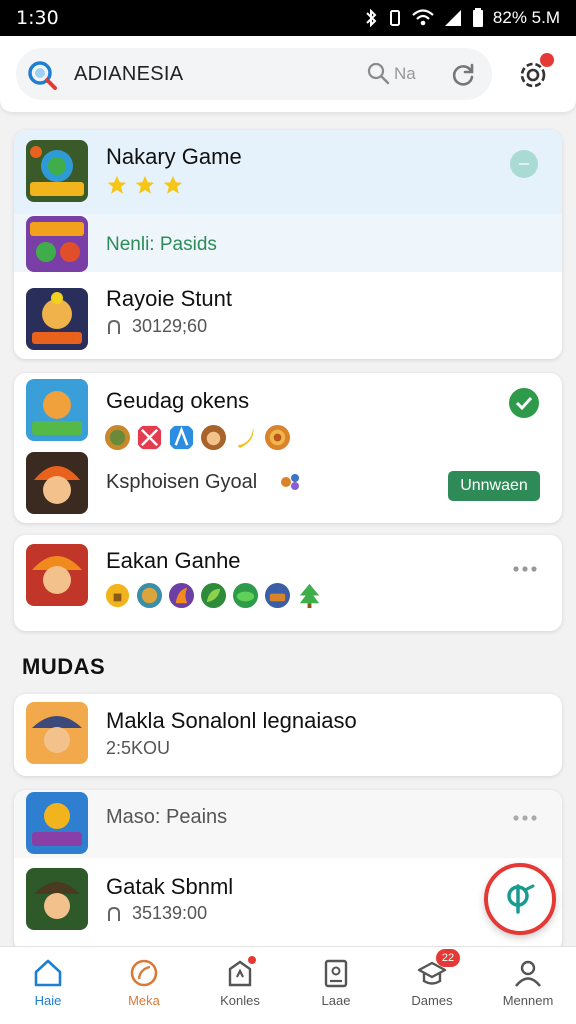 This screenshot has width=576, height=1024. What do you see at coordinates (432, 1000) in the screenshot?
I see `nav-label: Dames` at bounding box center [432, 1000].